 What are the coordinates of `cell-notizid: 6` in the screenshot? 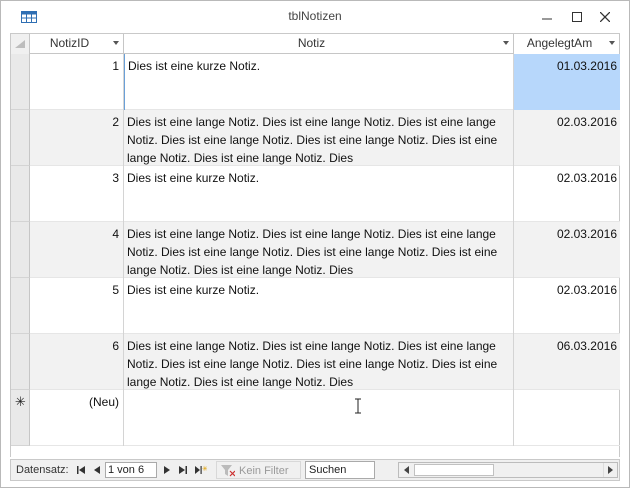 It's located at (77, 362).